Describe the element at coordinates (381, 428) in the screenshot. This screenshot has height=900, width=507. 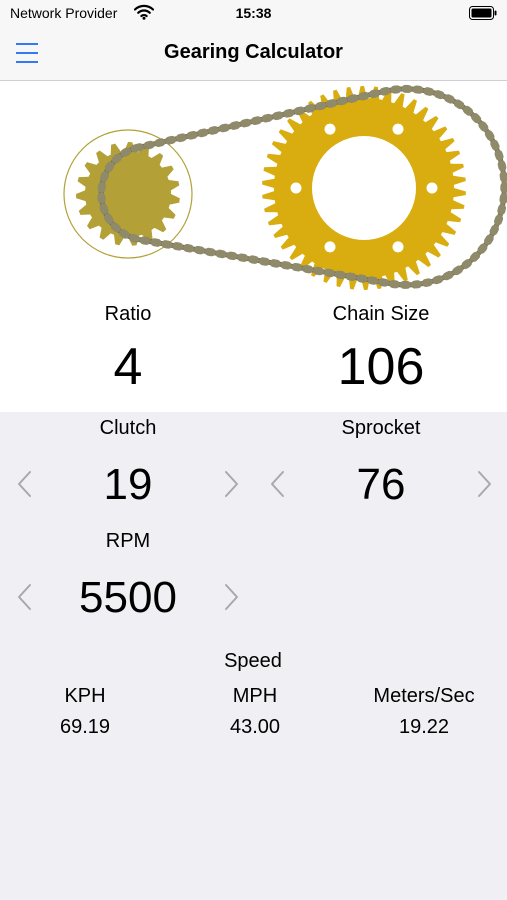
I see `sprocket-label: Sprocket` at that location.